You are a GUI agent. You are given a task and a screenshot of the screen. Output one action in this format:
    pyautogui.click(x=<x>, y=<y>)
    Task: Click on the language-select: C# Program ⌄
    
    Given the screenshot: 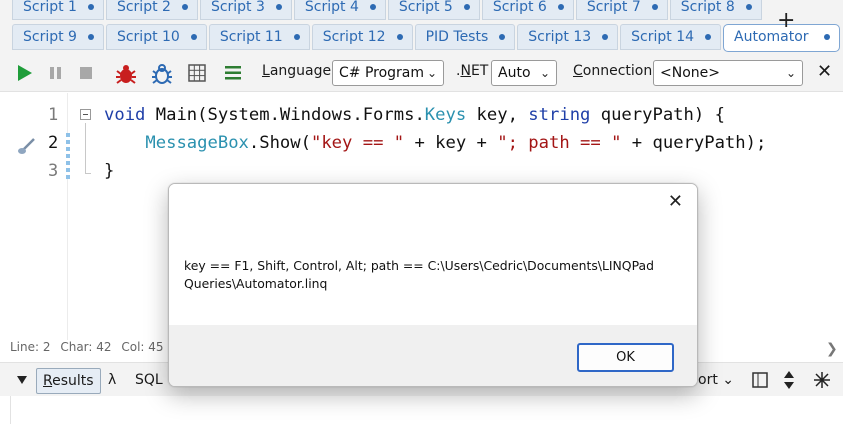 What is the action you would take?
    pyautogui.click(x=388, y=73)
    